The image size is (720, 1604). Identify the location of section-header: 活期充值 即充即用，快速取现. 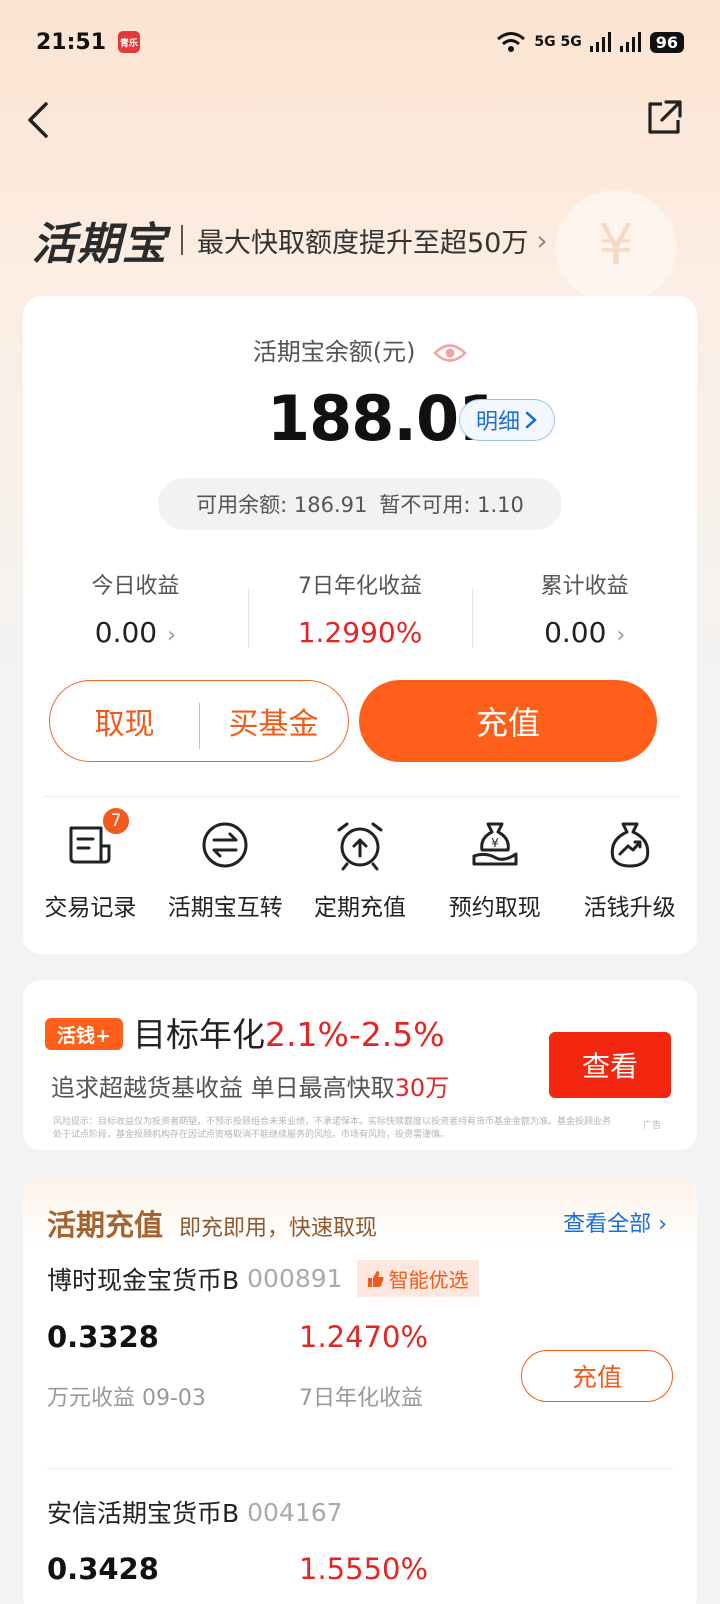
(212, 1223).